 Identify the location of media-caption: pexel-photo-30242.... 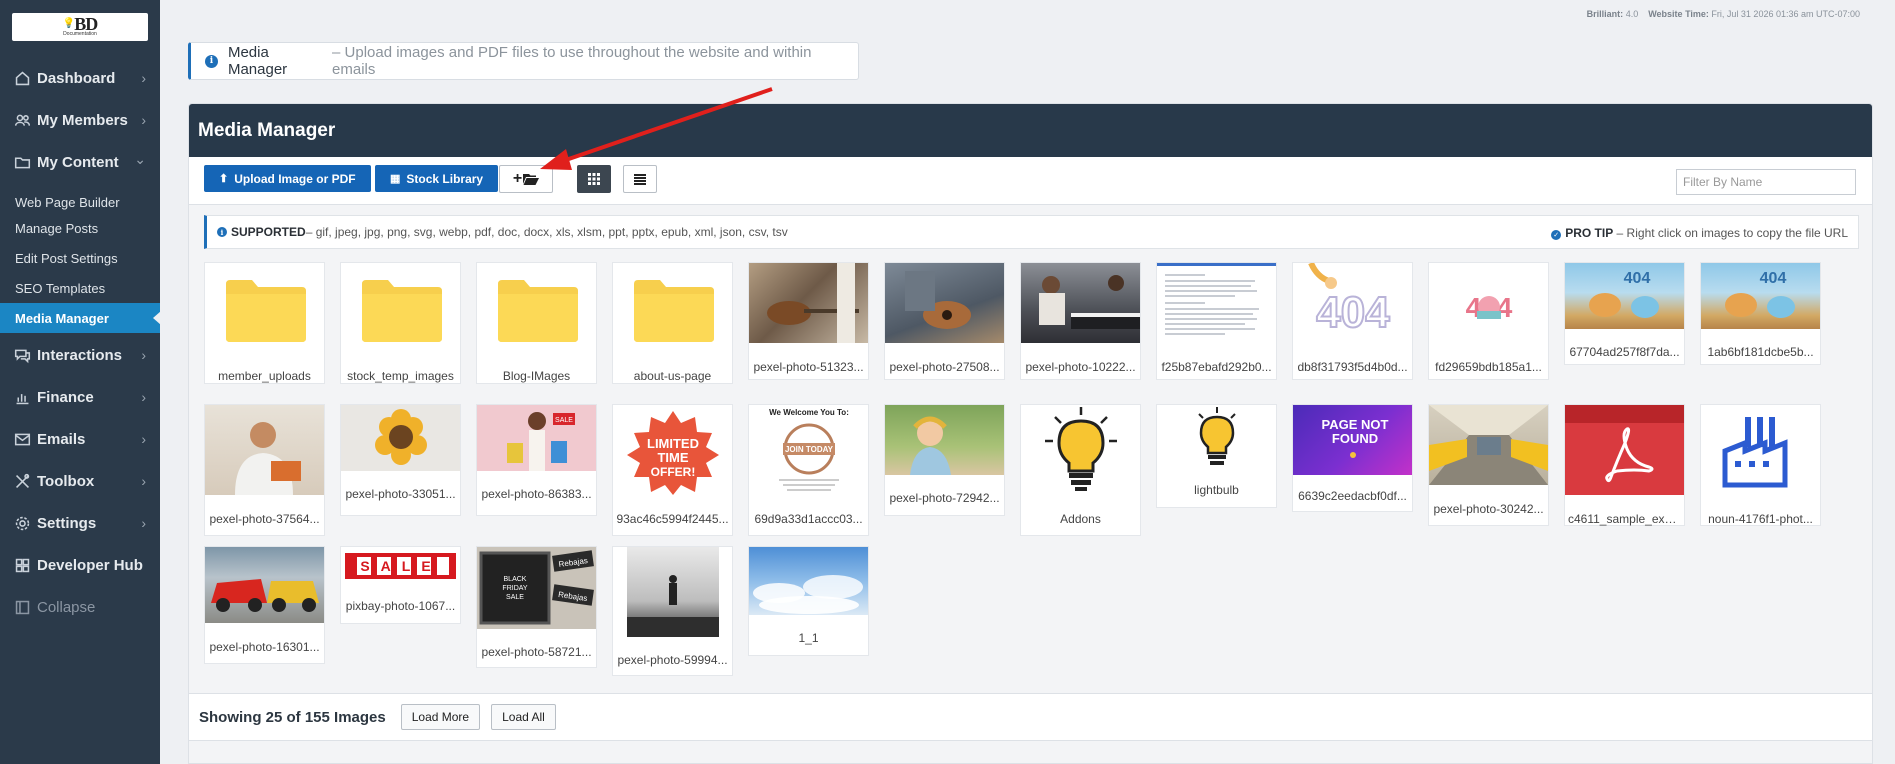
(1488, 509).